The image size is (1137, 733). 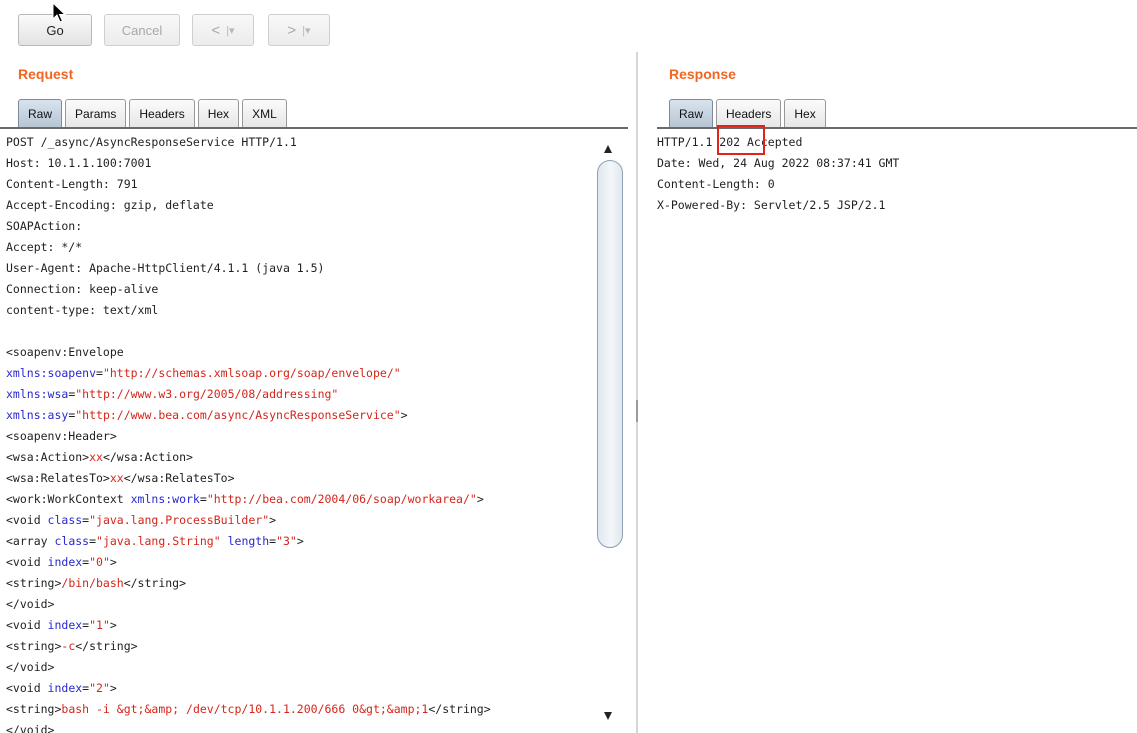 What do you see at coordinates (568, 28) in the screenshot?
I see `toolbar: Go Cancel < |▾ > |▾` at bounding box center [568, 28].